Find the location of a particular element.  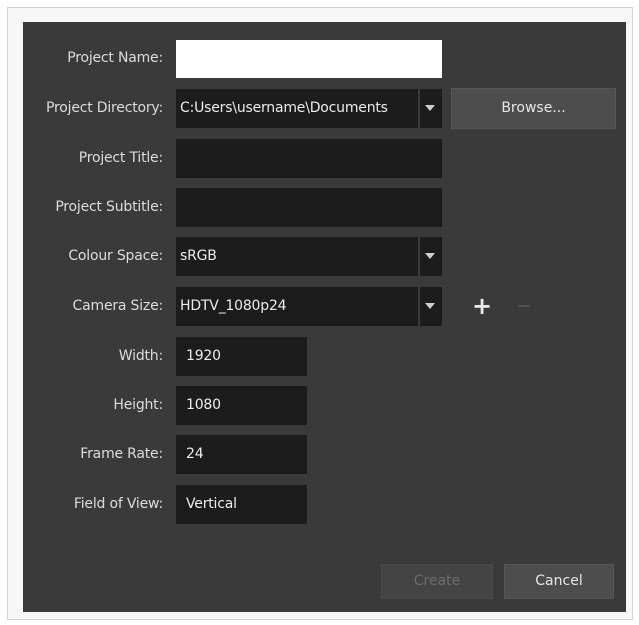

width-input: 1920 is located at coordinates (241, 356).